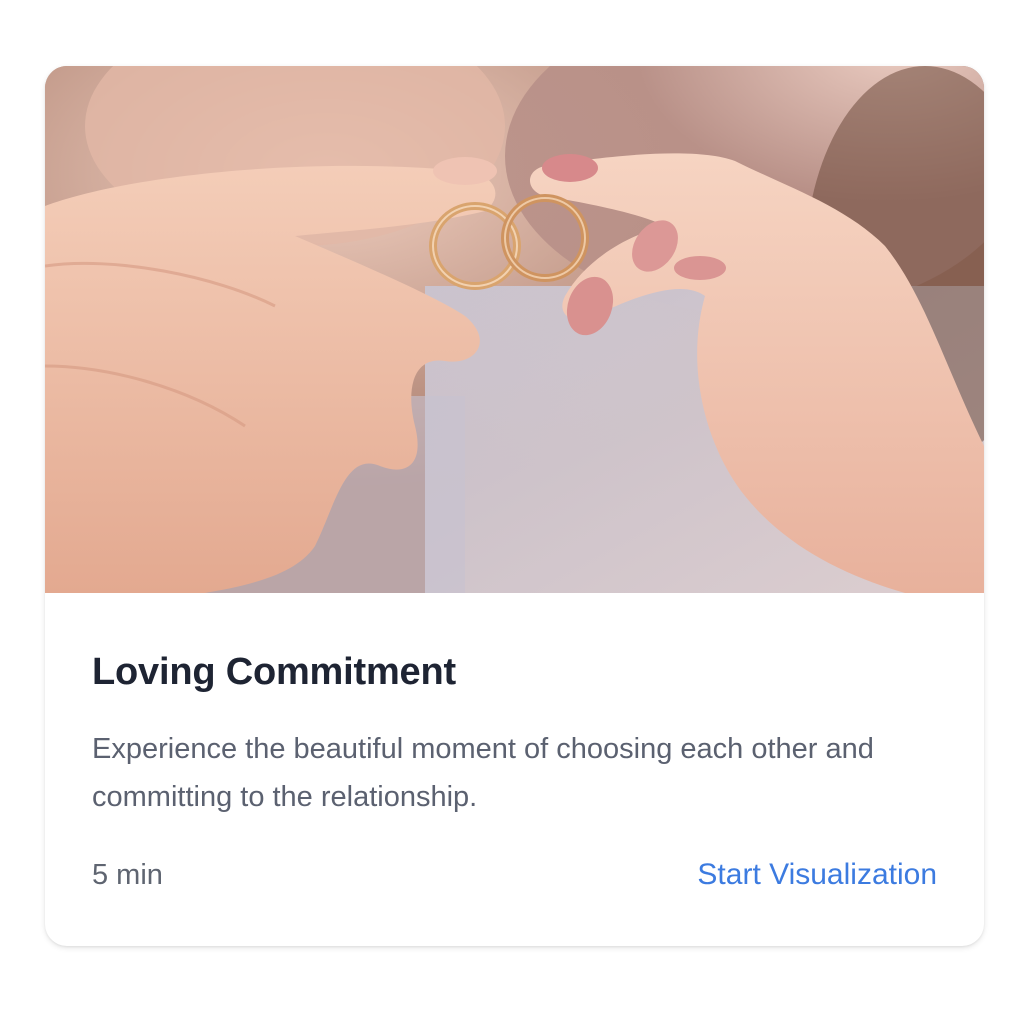 This screenshot has width=1024, height=1024. I want to click on duration-label: 5 min, so click(127, 874).